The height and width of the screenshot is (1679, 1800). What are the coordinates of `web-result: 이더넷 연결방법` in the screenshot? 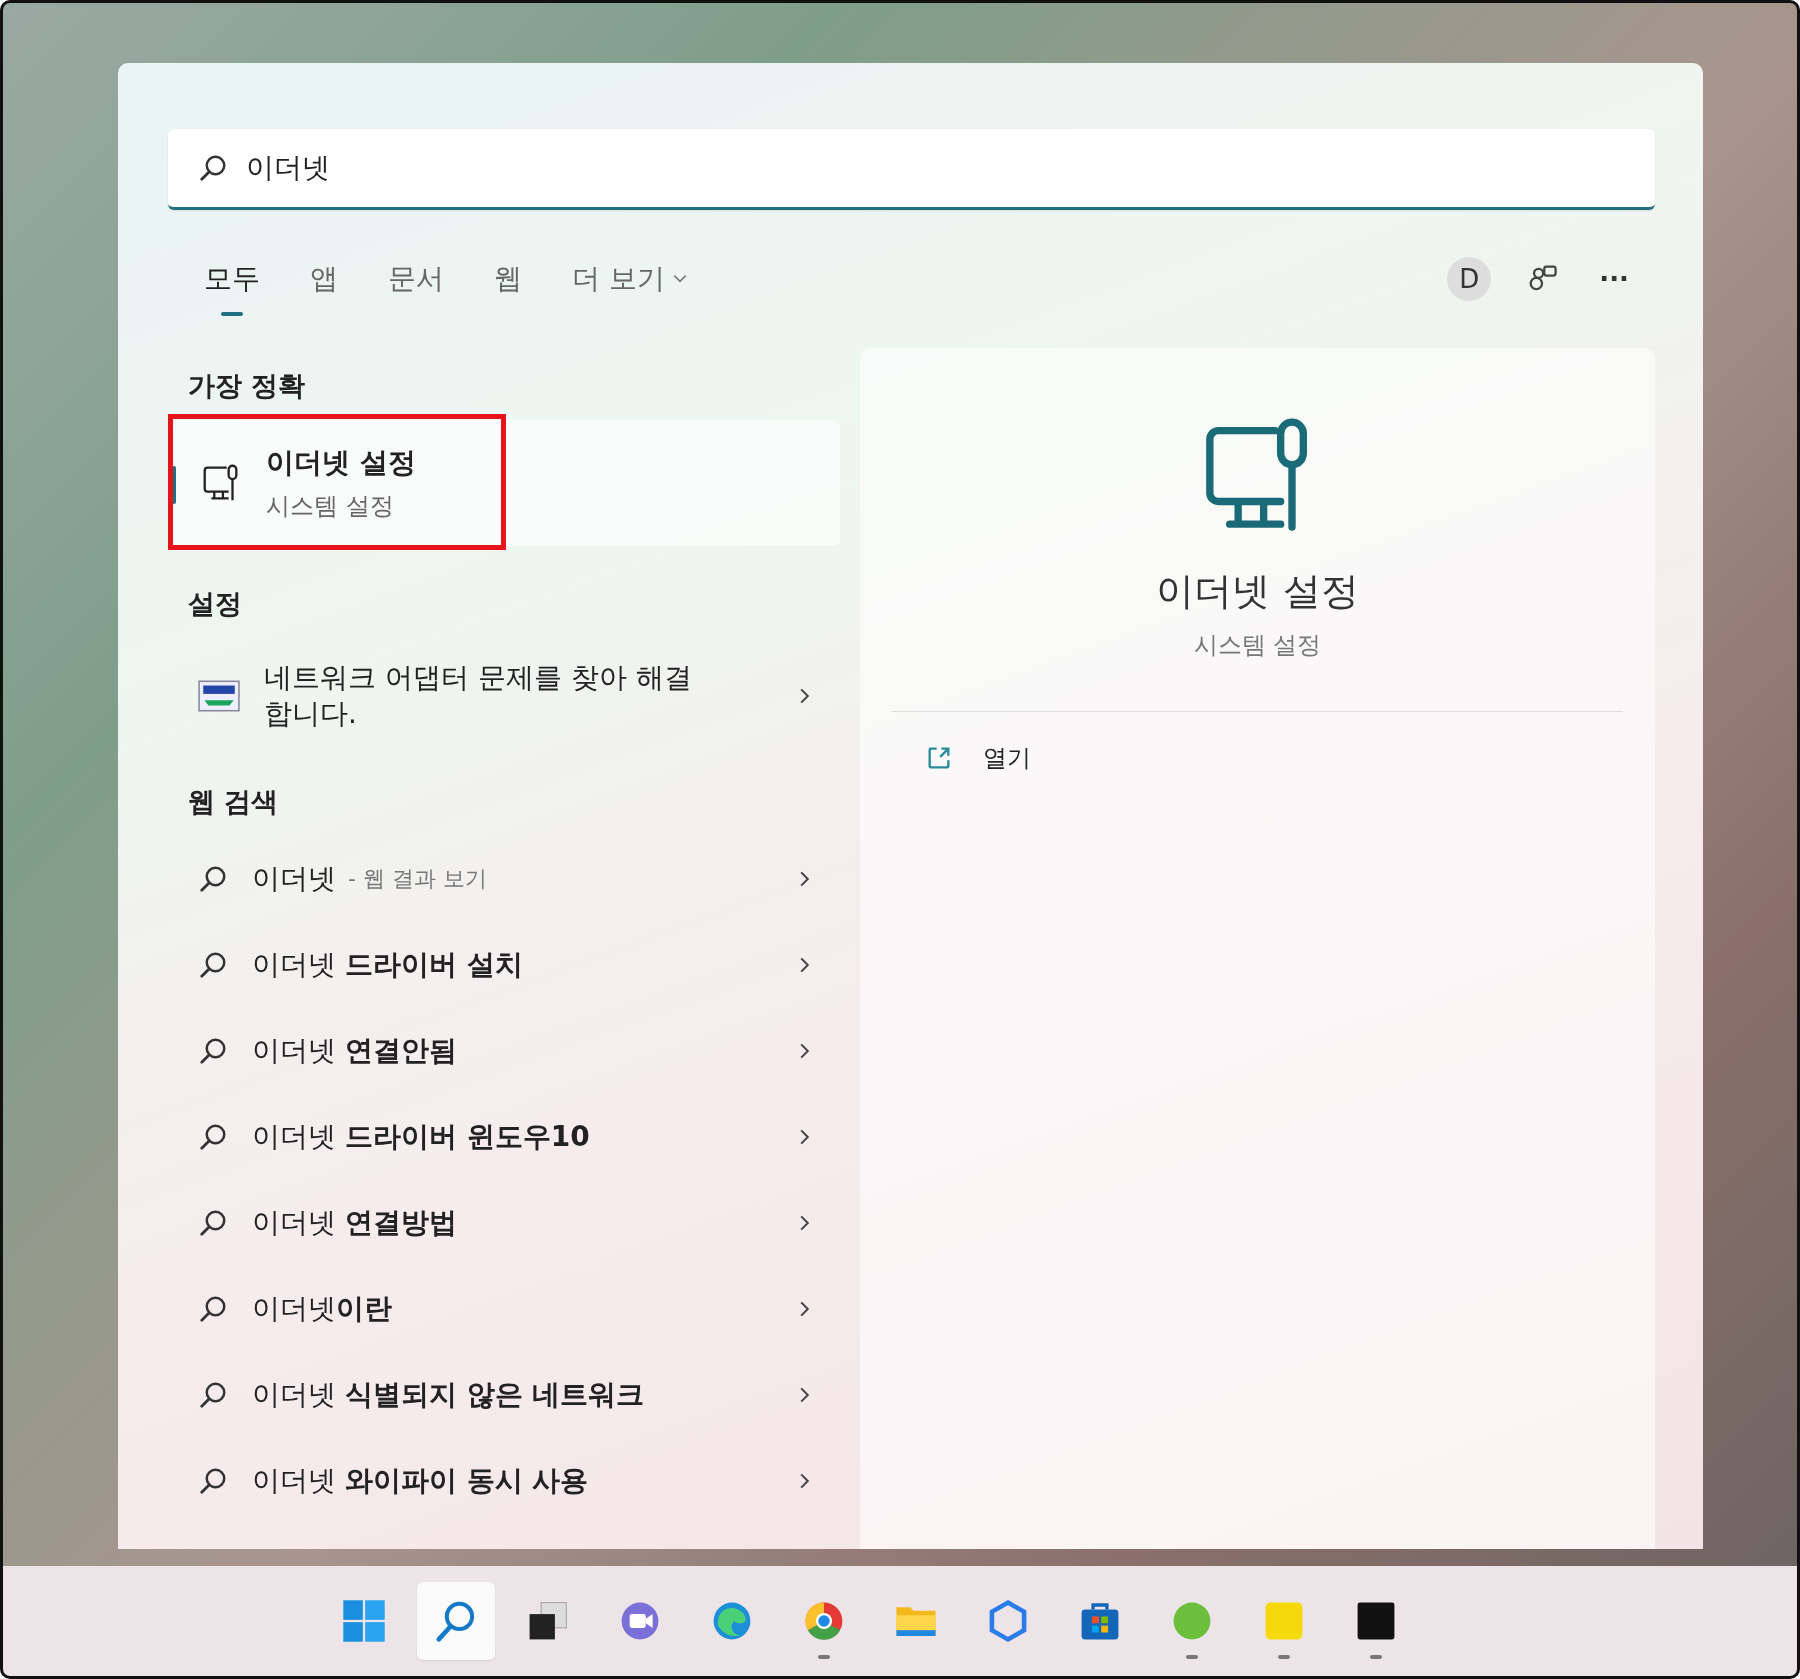 It's located at (504, 1223).